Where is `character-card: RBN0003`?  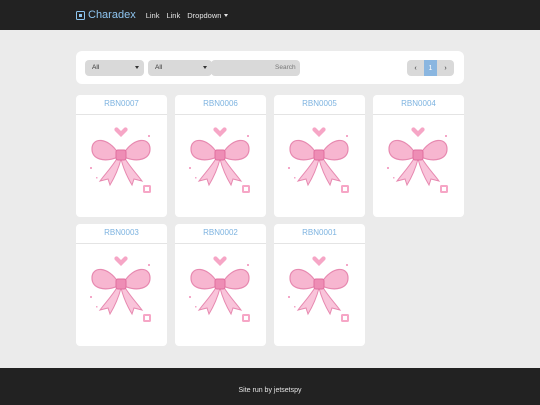
character-card: RBN0003 is located at coordinates (121, 285).